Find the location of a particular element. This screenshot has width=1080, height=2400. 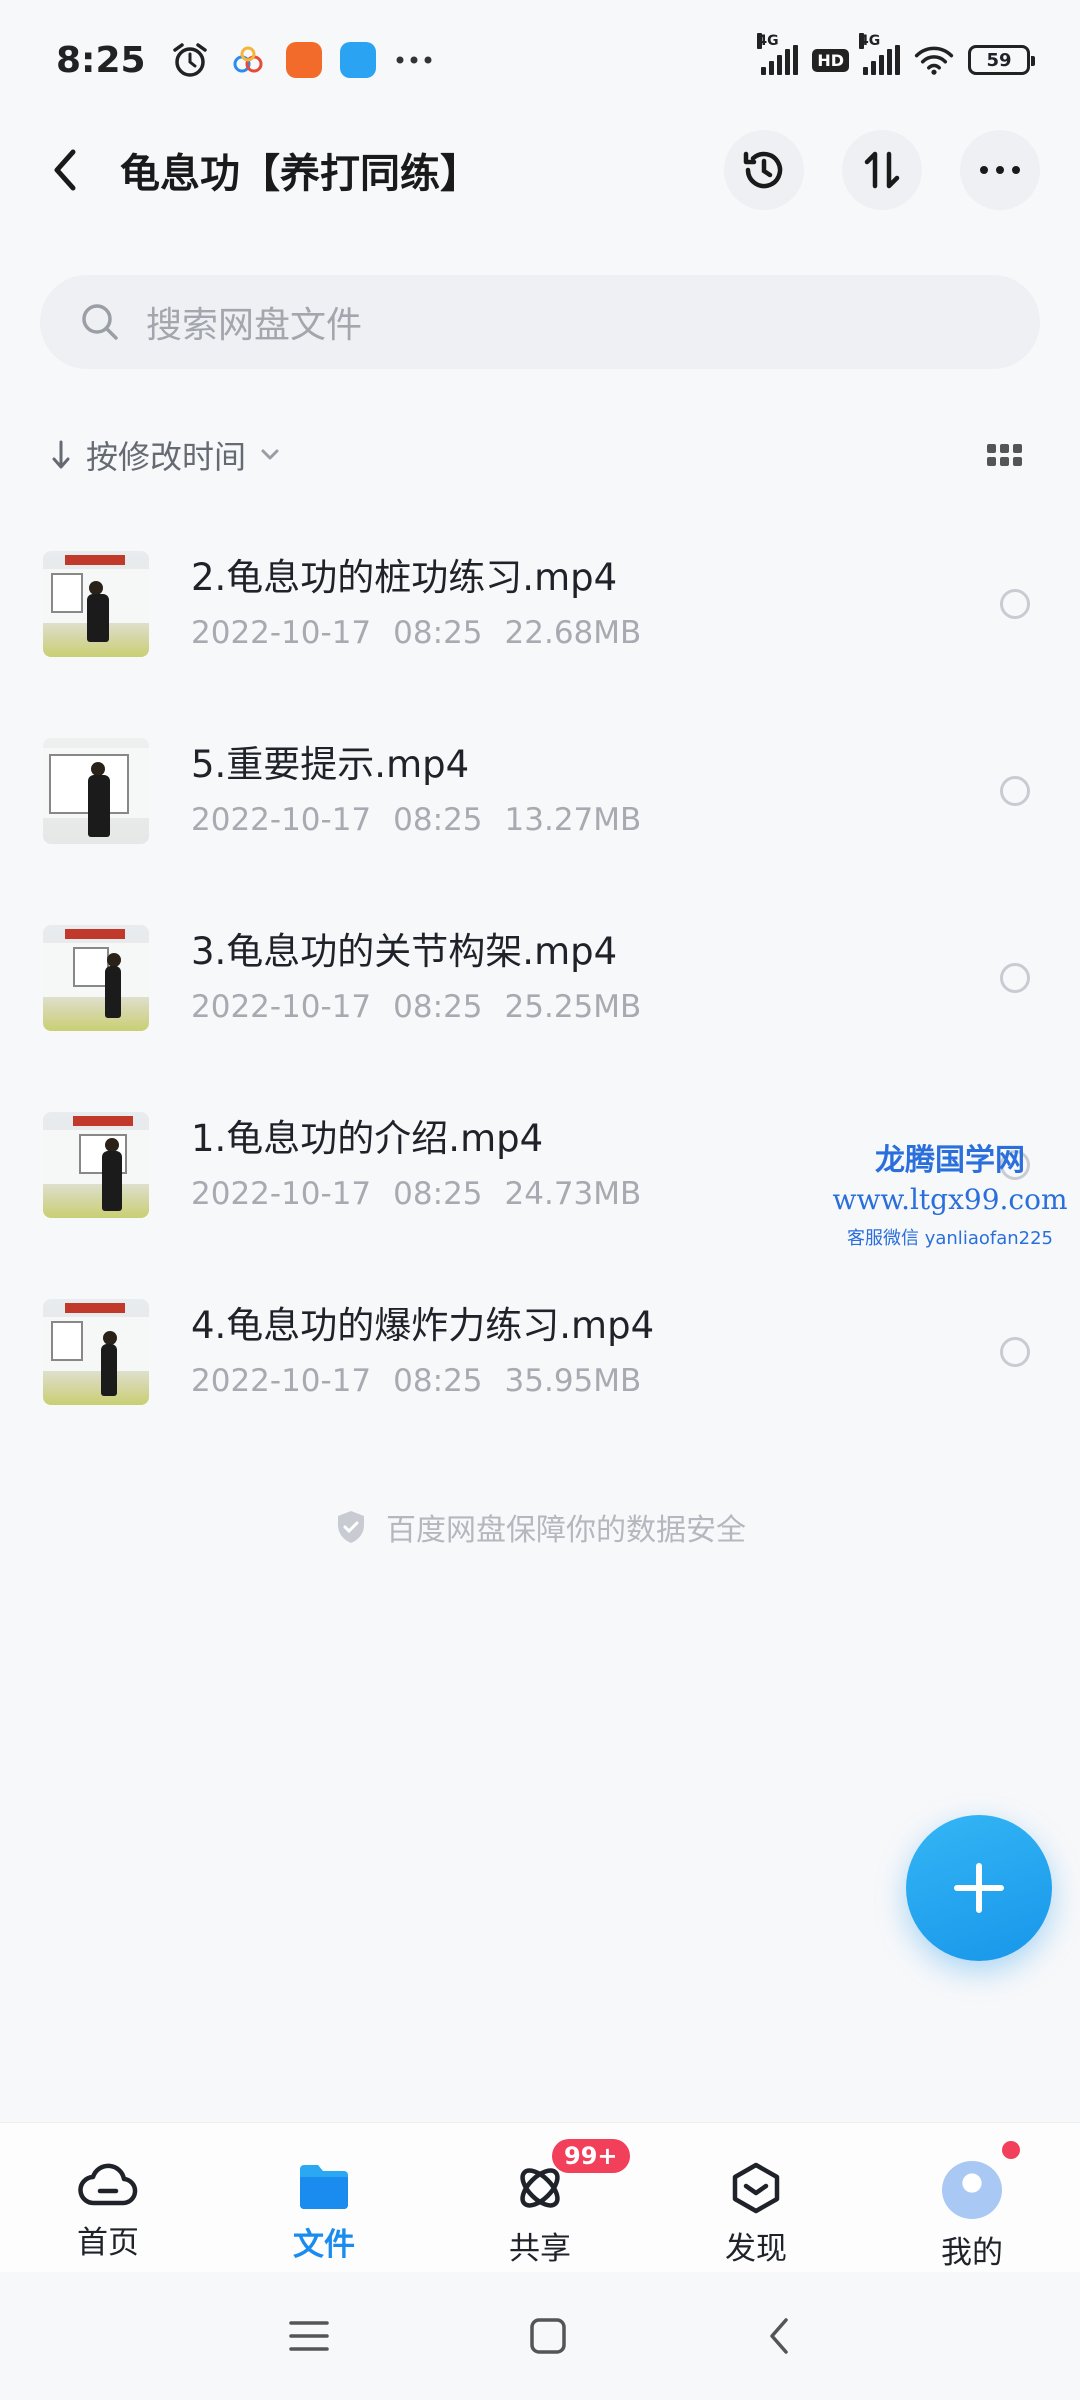

file-meta: 2022-10-17 08:25 25.25MB is located at coordinates (595, 1007).